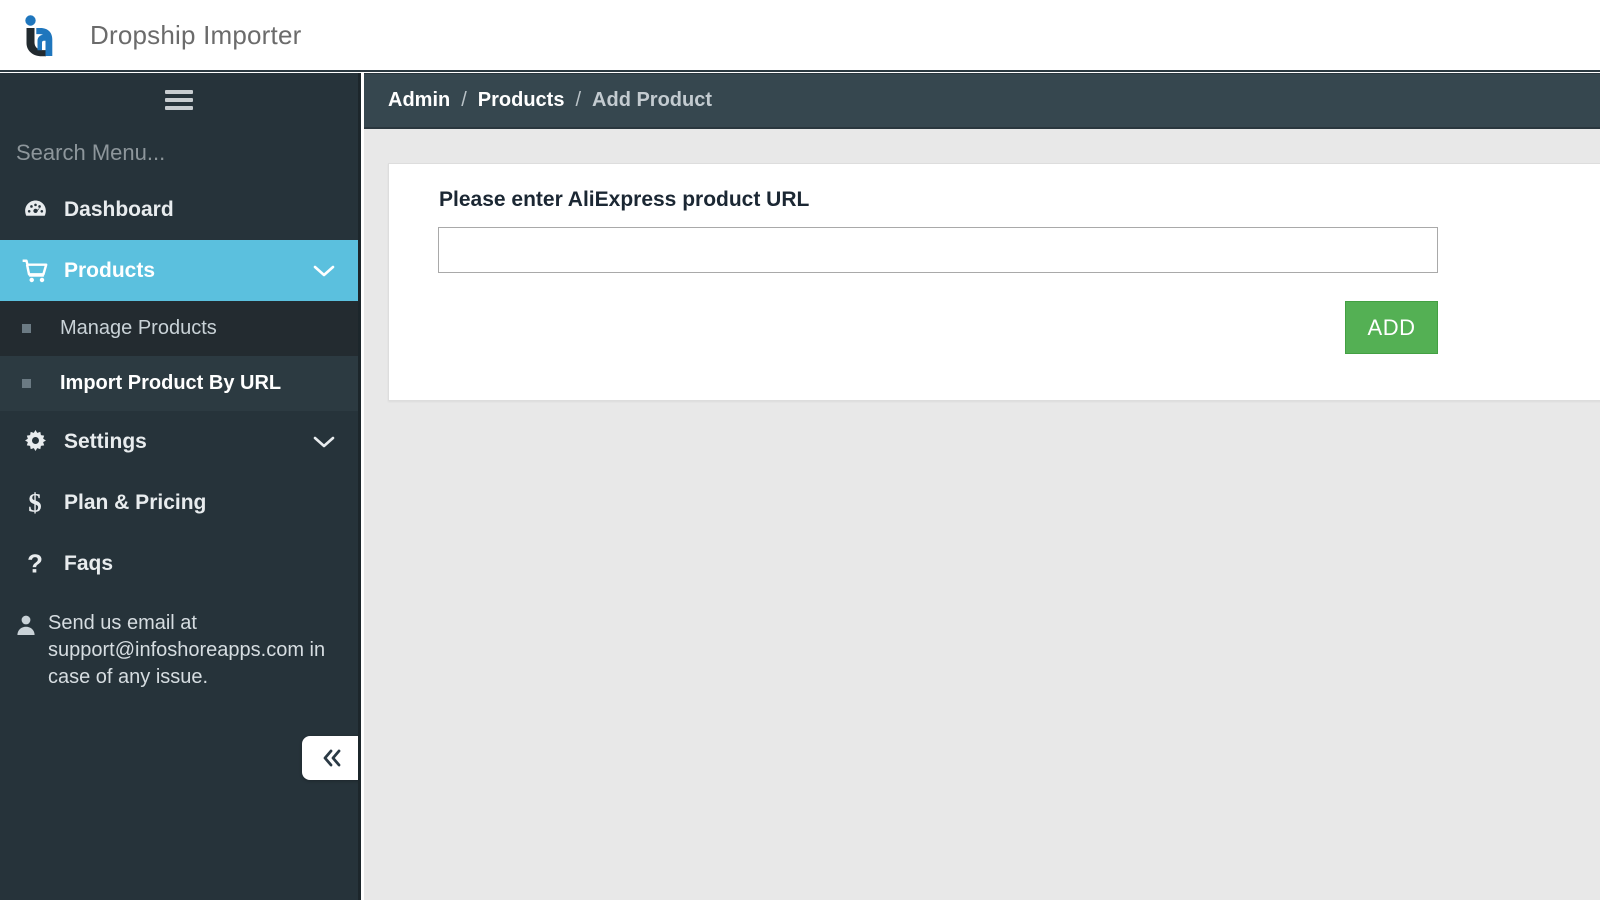 The image size is (1600, 900). What do you see at coordinates (176, 153) in the screenshot?
I see `search-input` at bounding box center [176, 153].